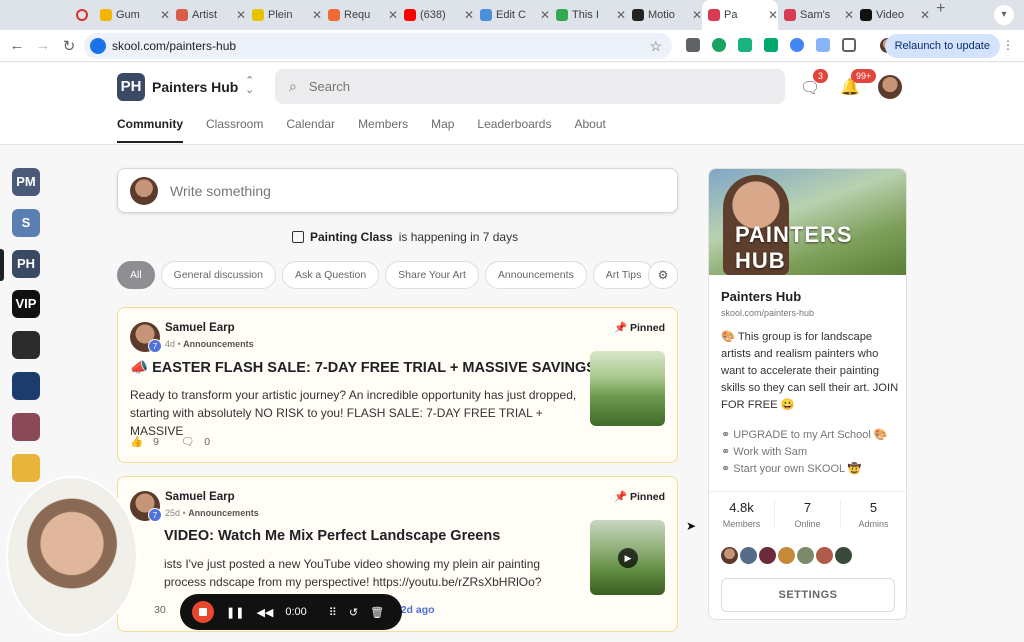 The height and width of the screenshot is (642, 1024). What do you see at coordinates (588, 15) in the screenshot?
I see `browser-tab: This I ✕` at bounding box center [588, 15].